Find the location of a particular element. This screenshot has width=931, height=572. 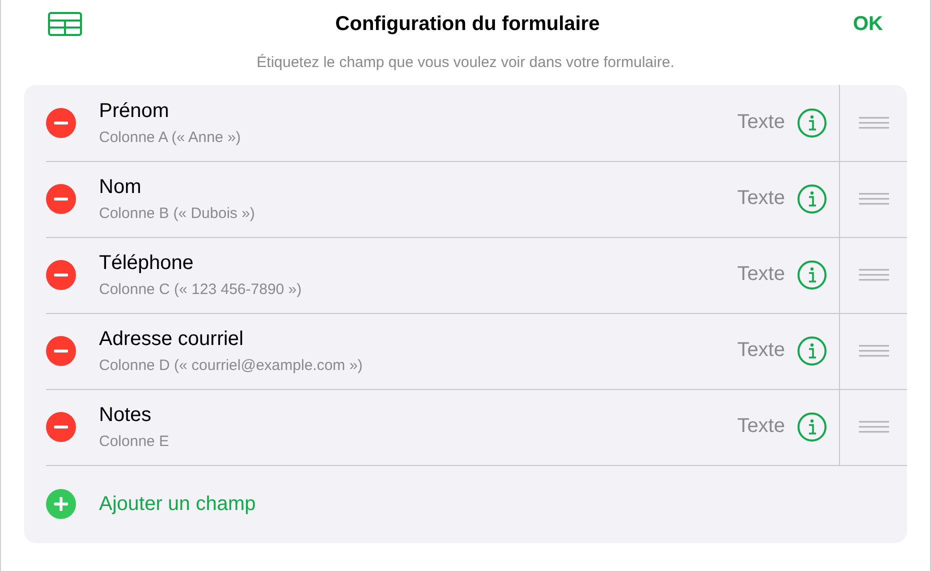

field-label: Prénom is located at coordinates (418, 111).